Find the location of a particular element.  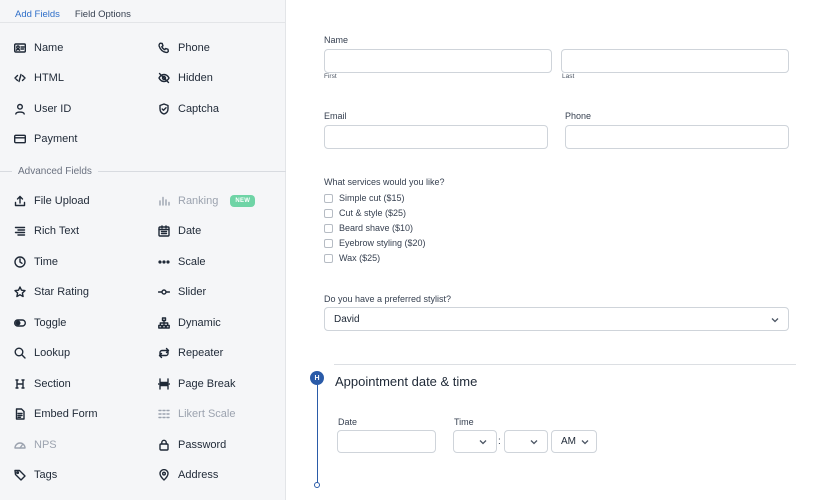

field-rich-text-label: Rich Text is located at coordinates (57, 231).